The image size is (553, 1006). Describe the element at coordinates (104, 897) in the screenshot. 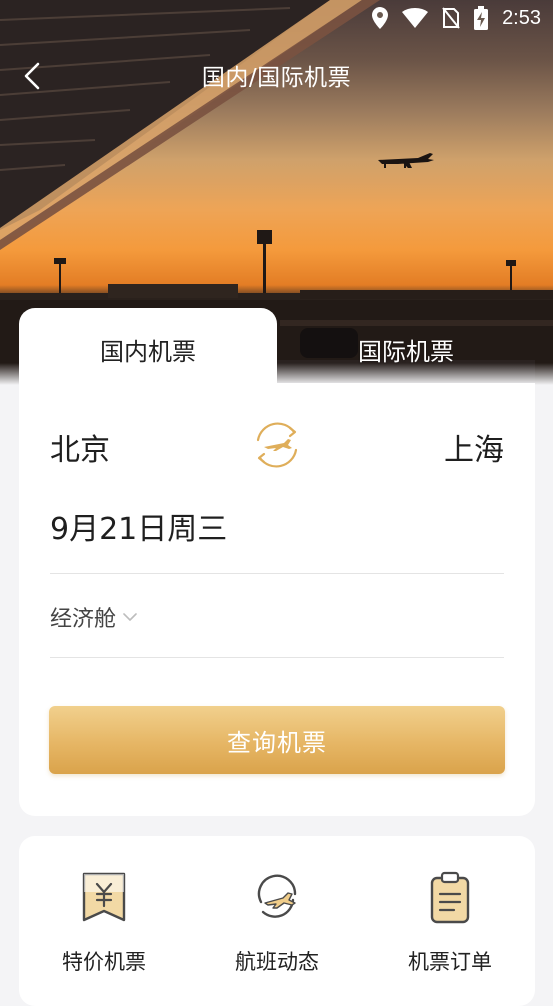

I see `discount-ticket-icon` at that location.